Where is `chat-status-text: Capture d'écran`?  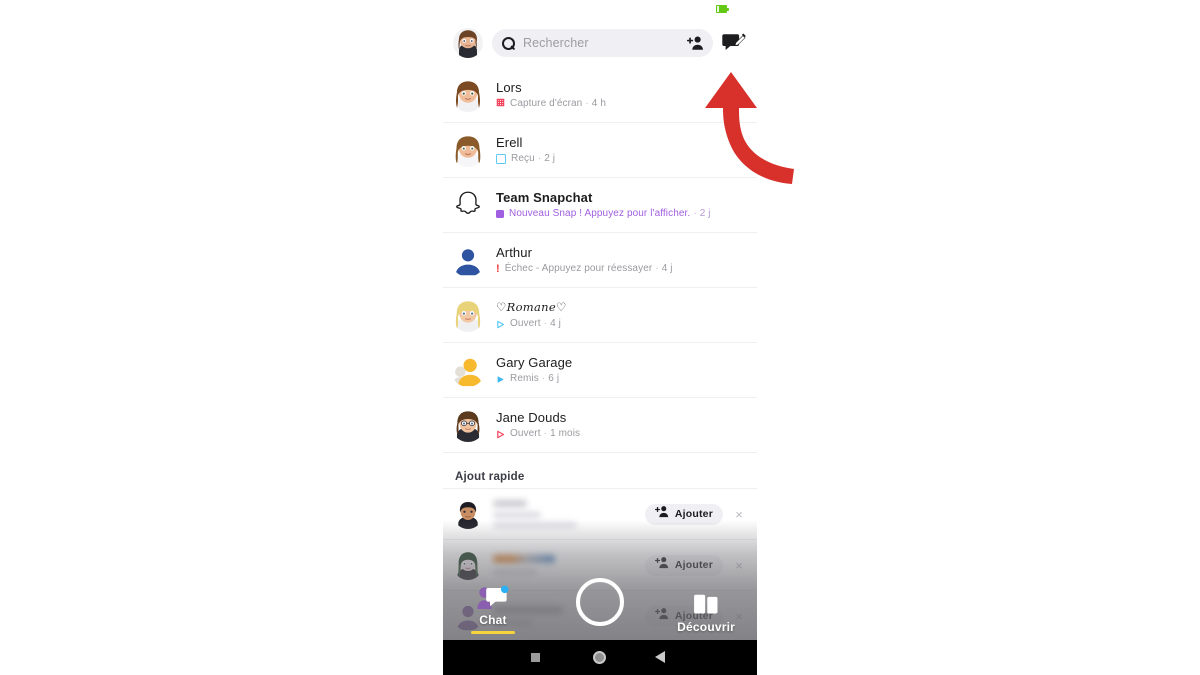 chat-status-text: Capture d'écran is located at coordinates (546, 103).